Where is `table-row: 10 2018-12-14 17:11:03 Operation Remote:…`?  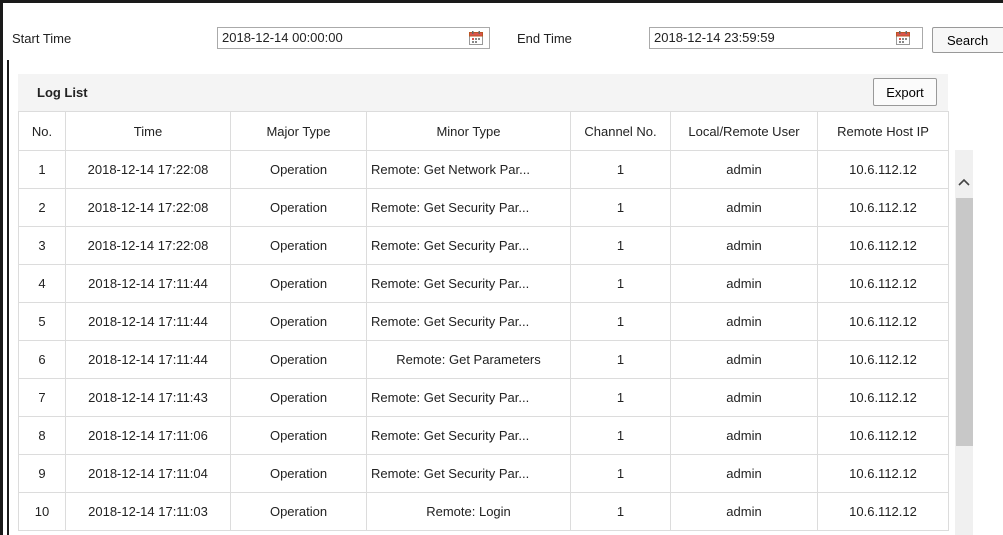 table-row: 10 2018-12-14 17:11:03 Operation Remote:… is located at coordinates (483, 511).